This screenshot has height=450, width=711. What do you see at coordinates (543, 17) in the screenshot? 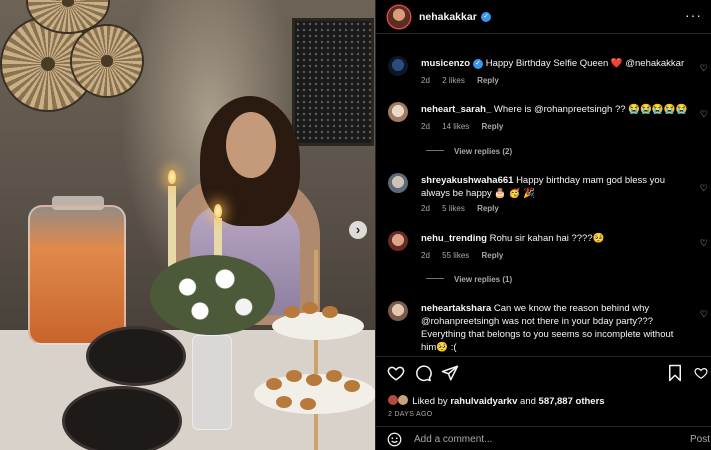
I see `post-header: nehakakkar ✓ ···` at bounding box center [543, 17].